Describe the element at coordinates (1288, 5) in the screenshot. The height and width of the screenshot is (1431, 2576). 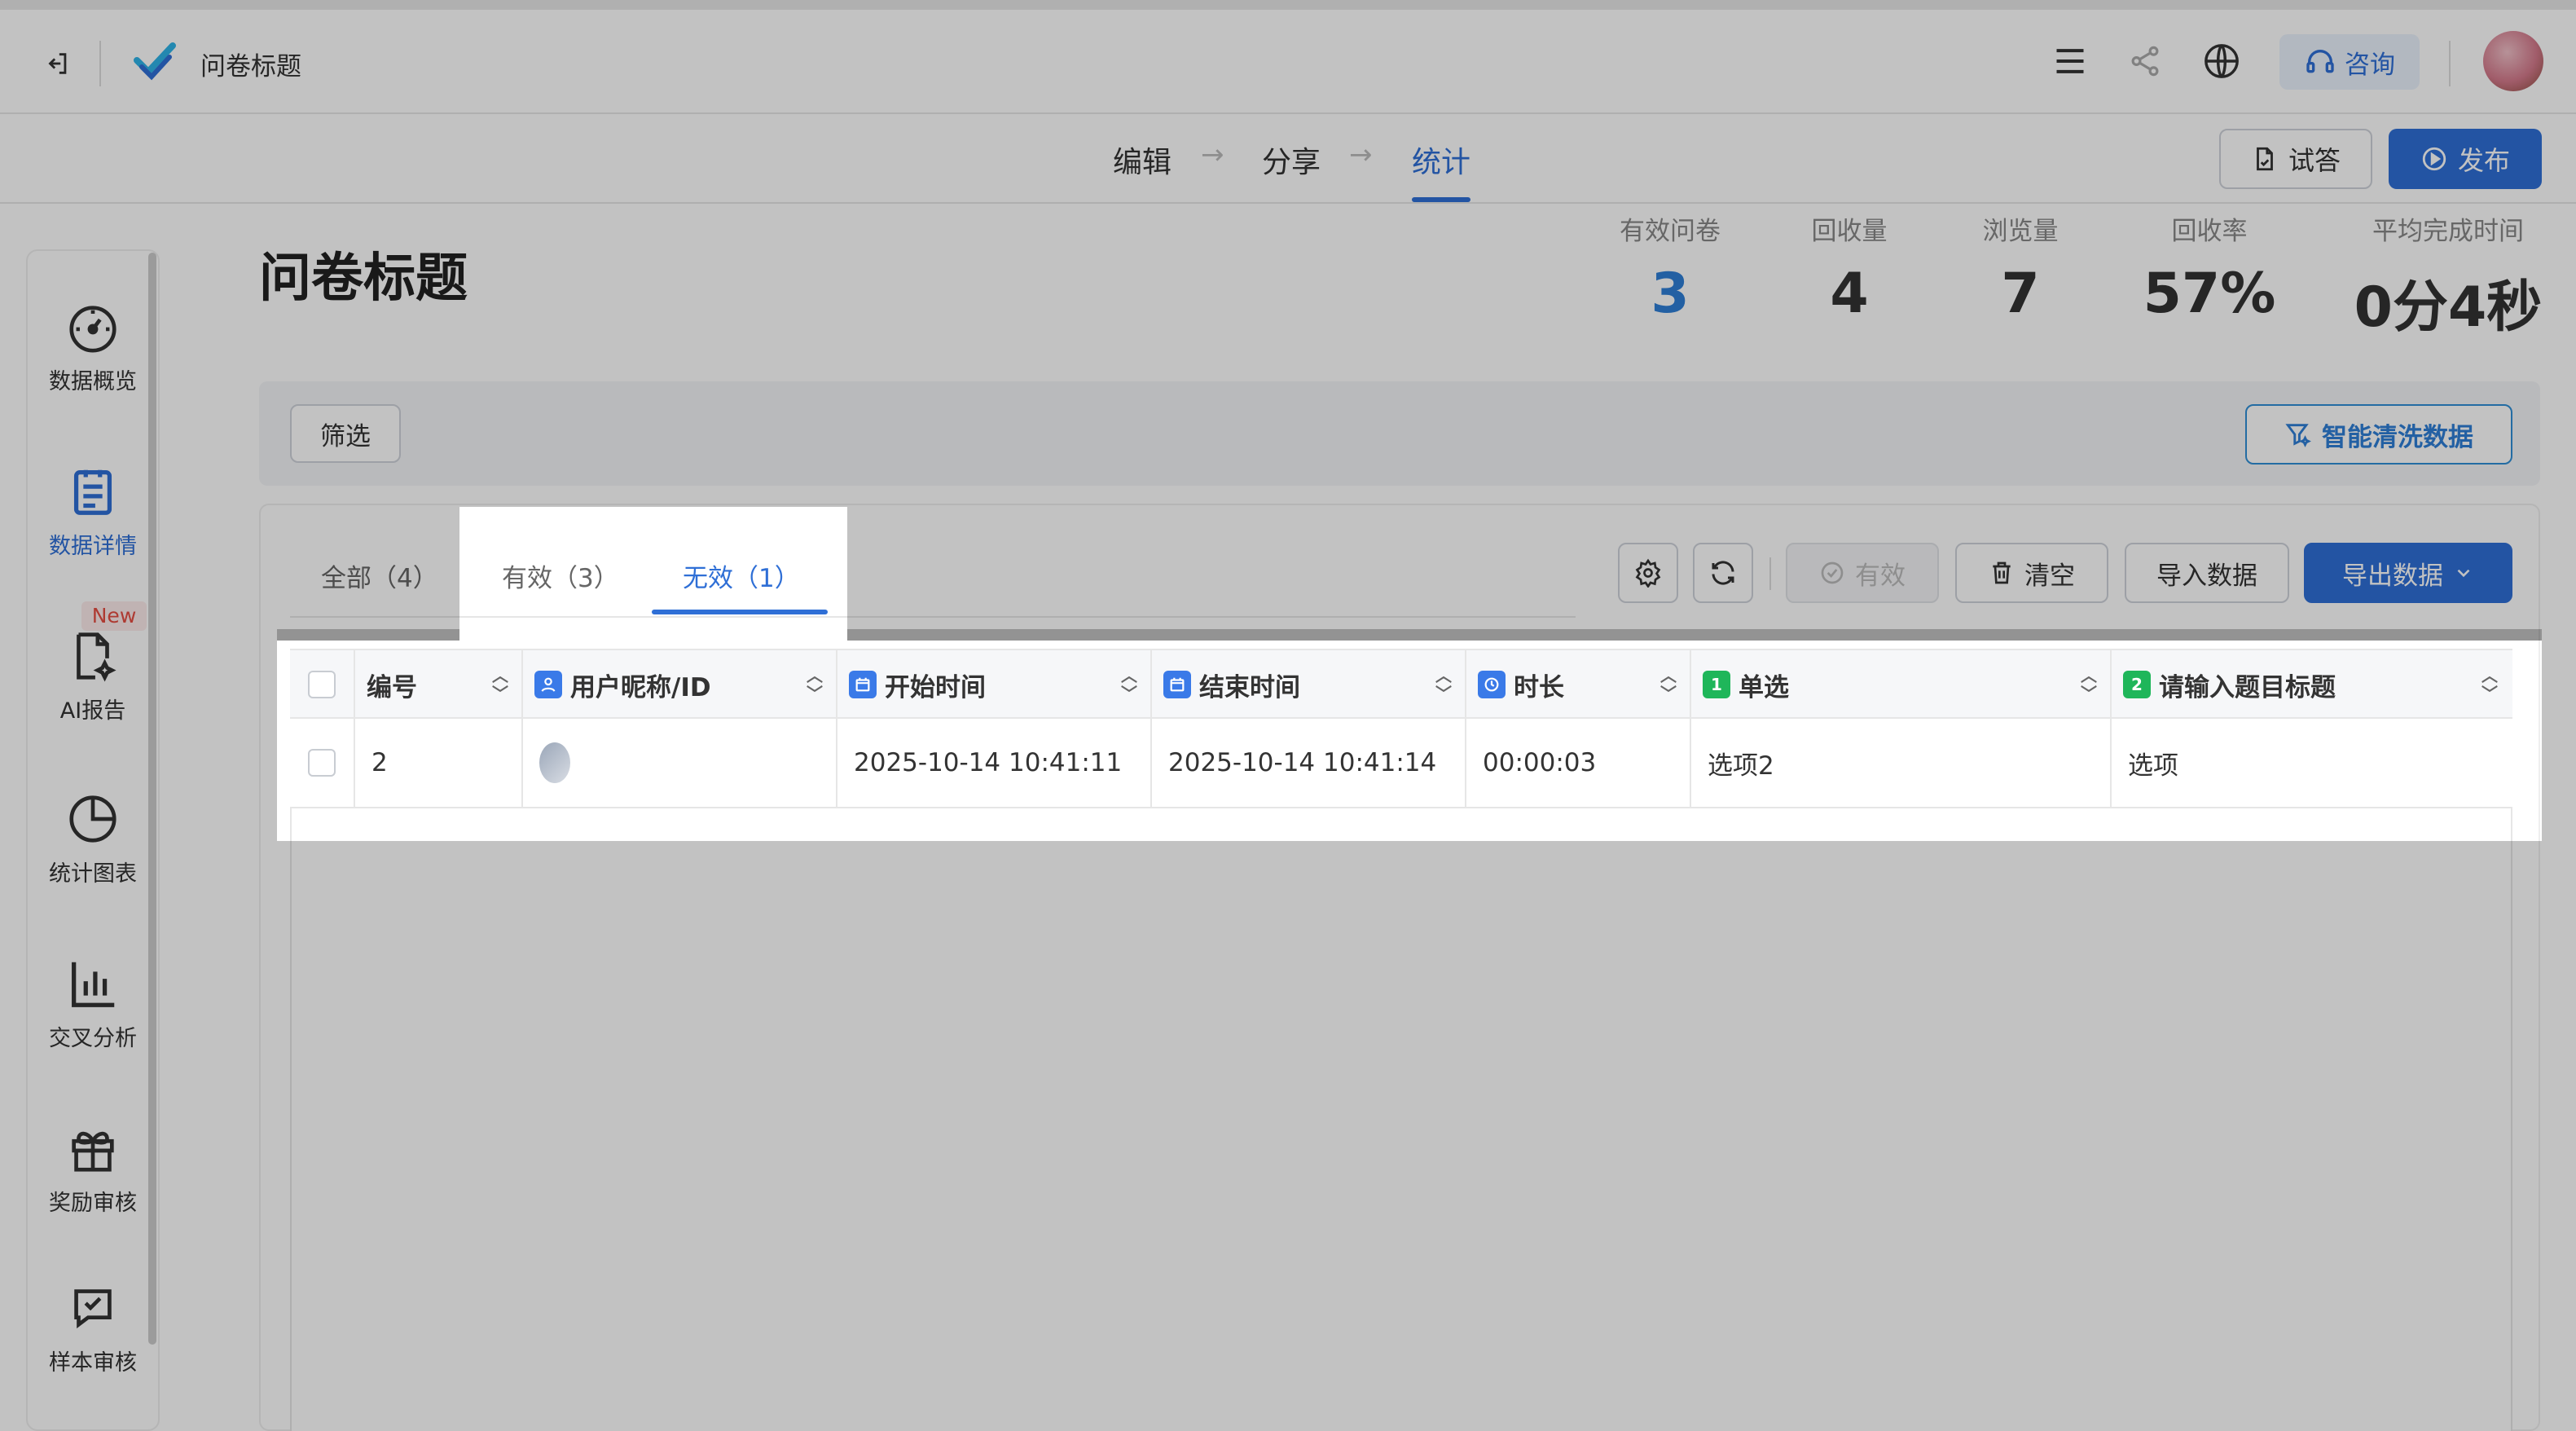
I see `window-edge` at that location.